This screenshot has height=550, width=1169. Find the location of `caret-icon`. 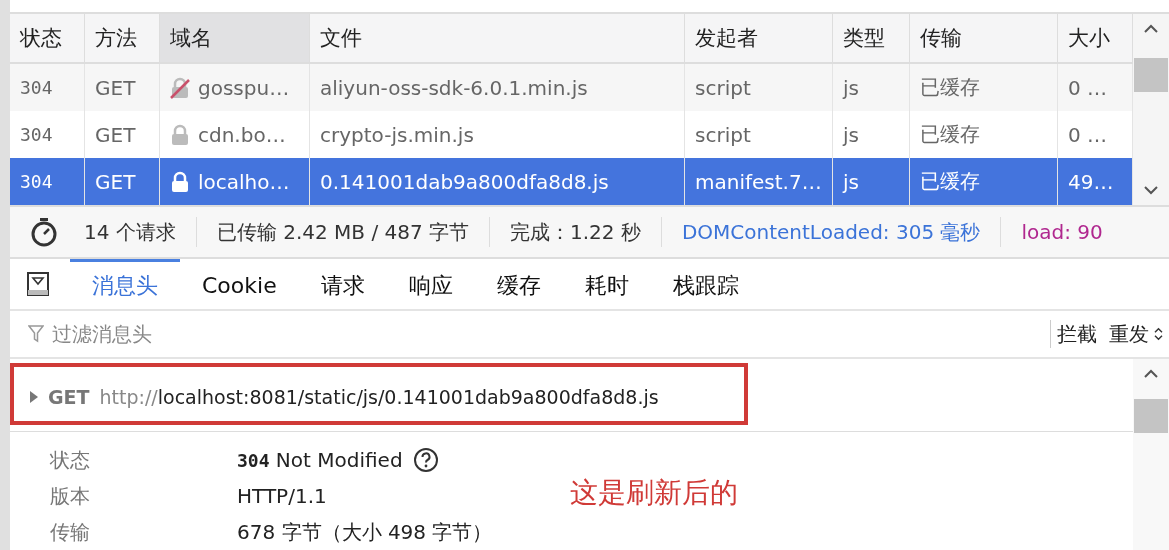

caret-icon is located at coordinates (1158, 334).